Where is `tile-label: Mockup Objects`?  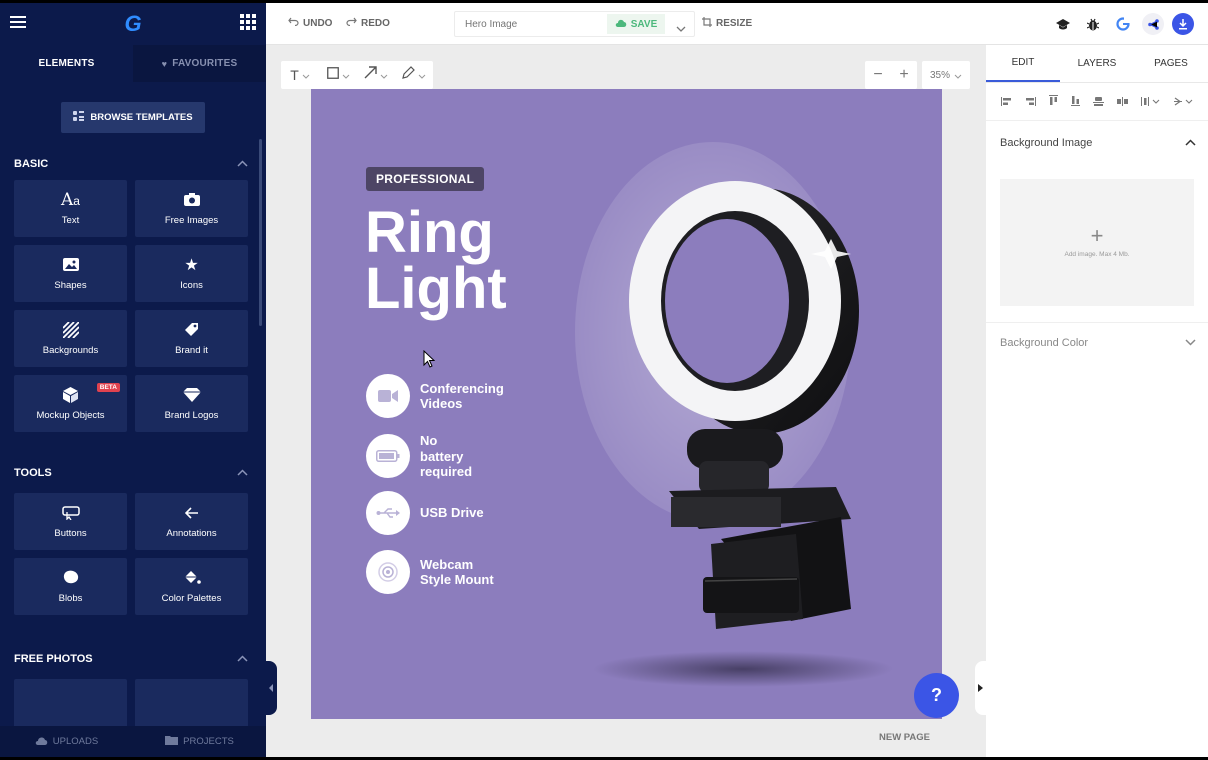 tile-label: Mockup Objects is located at coordinates (70, 415).